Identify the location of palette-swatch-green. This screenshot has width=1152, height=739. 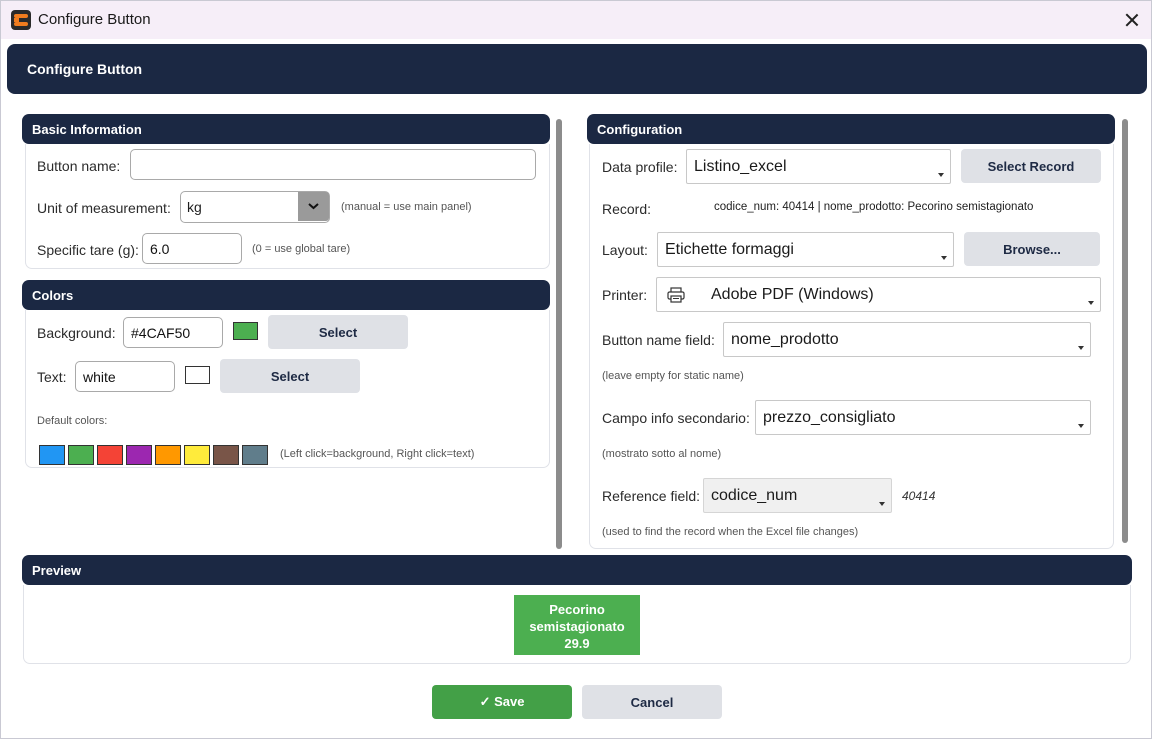
(81, 455).